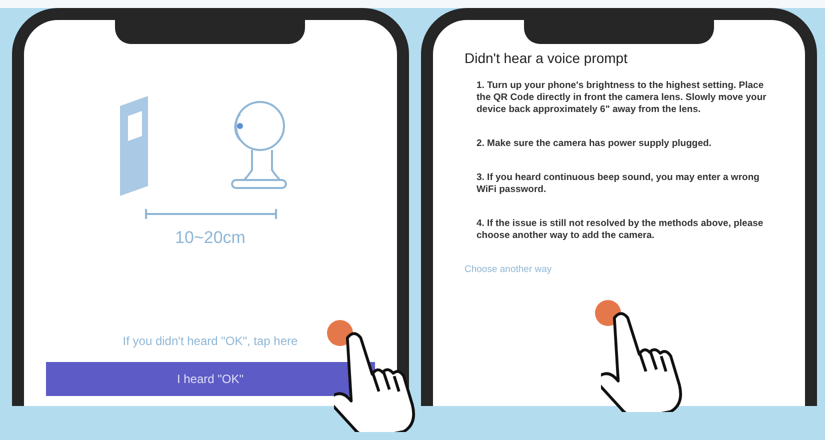  Describe the element at coordinates (546, 58) in the screenshot. I see `help-title: Didn't hear a voice prompt` at that location.